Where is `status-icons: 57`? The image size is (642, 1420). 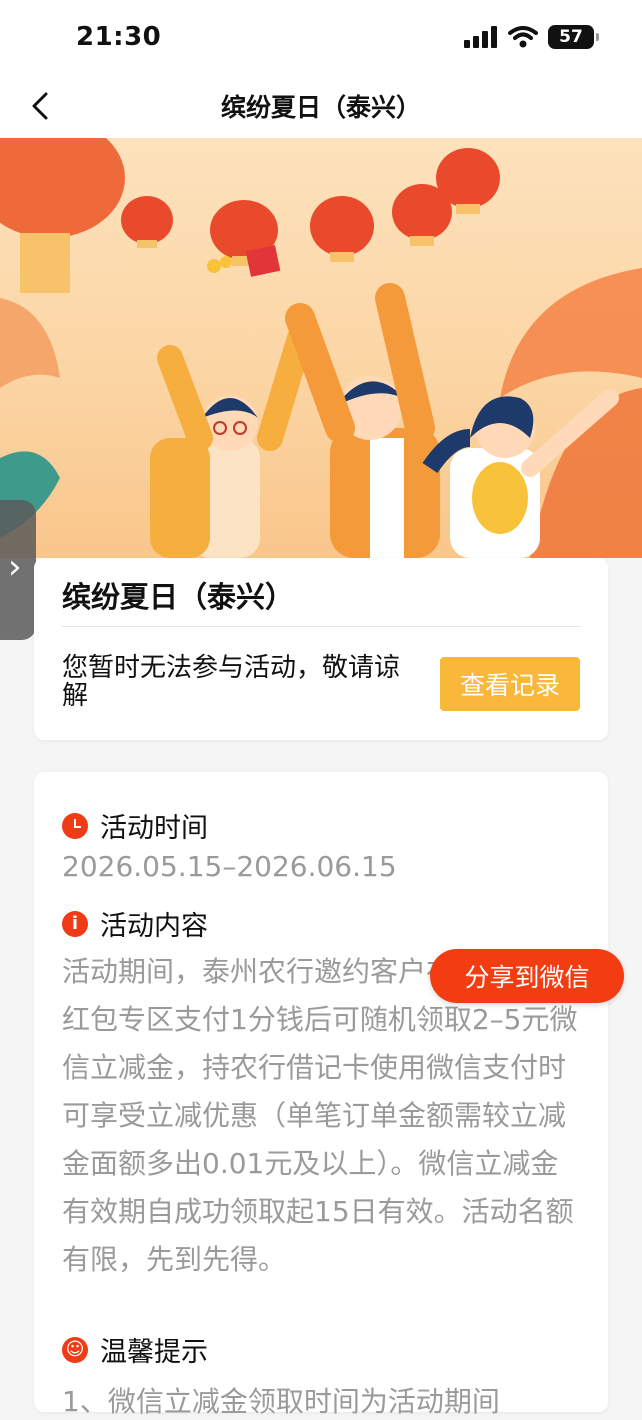
status-icons: 57 is located at coordinates (531, 37).